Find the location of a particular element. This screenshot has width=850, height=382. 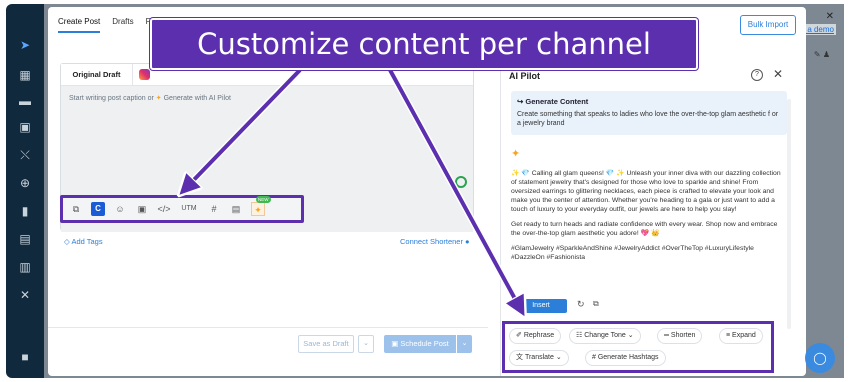

target-icon: ⊕ is located at coordinates (25, 183).